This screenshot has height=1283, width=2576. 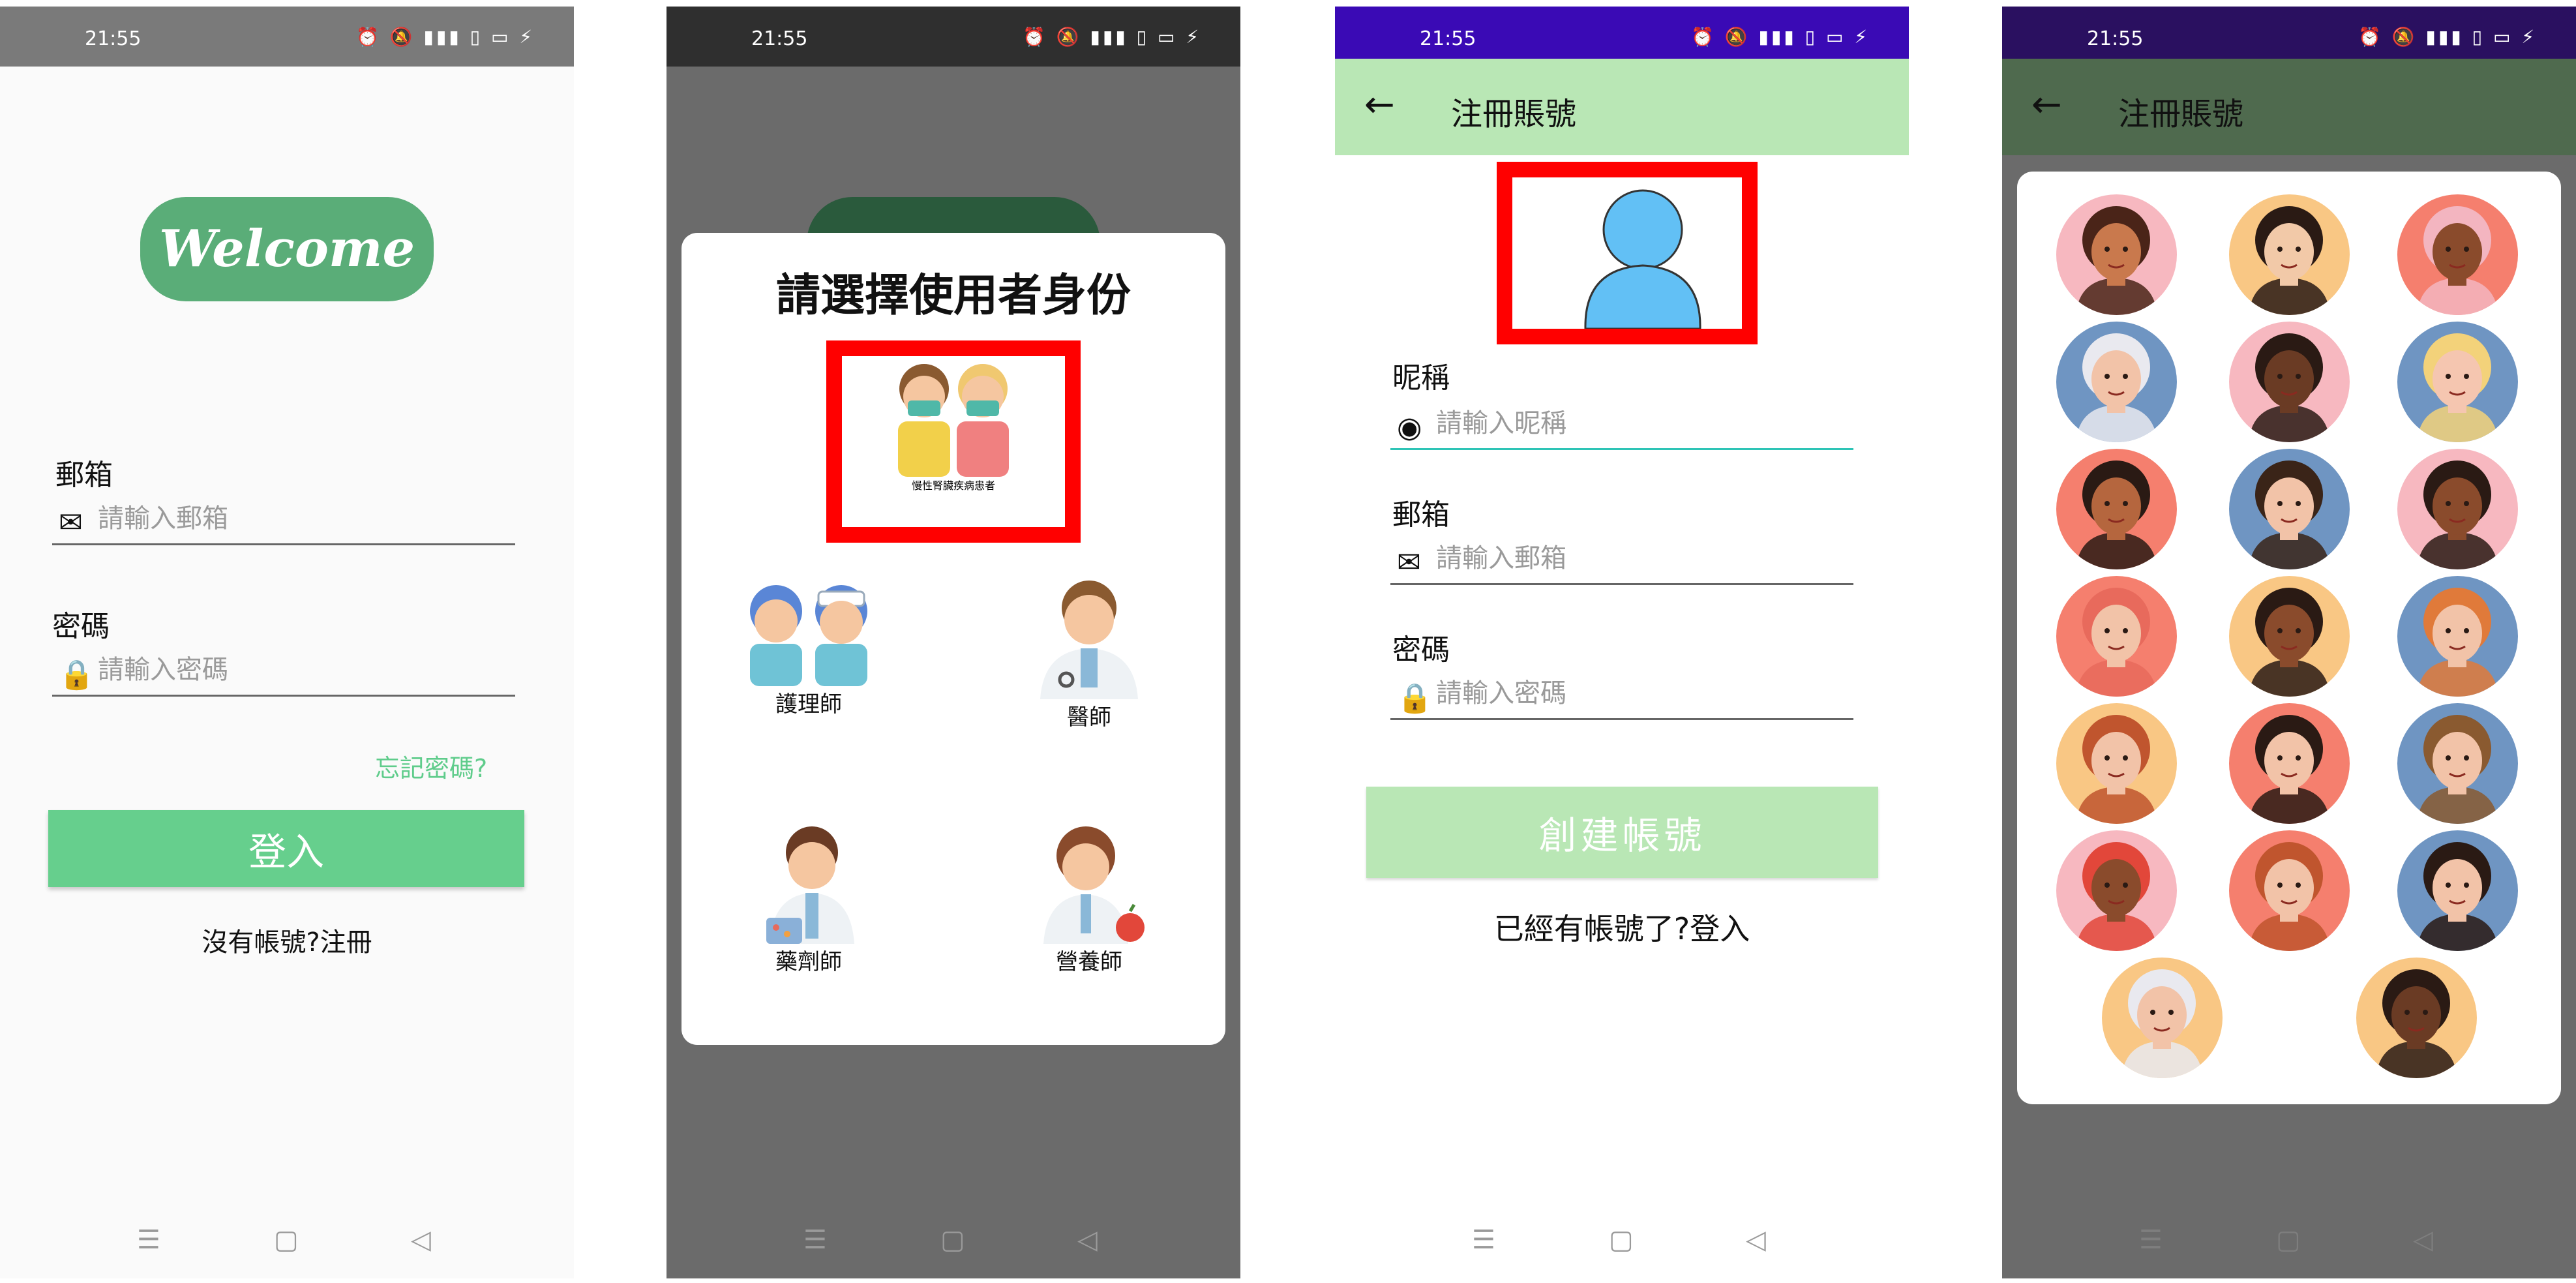 I want to click on role-patient-selected: 慢性腎臟疾病患者, so click(x=953, y=441).